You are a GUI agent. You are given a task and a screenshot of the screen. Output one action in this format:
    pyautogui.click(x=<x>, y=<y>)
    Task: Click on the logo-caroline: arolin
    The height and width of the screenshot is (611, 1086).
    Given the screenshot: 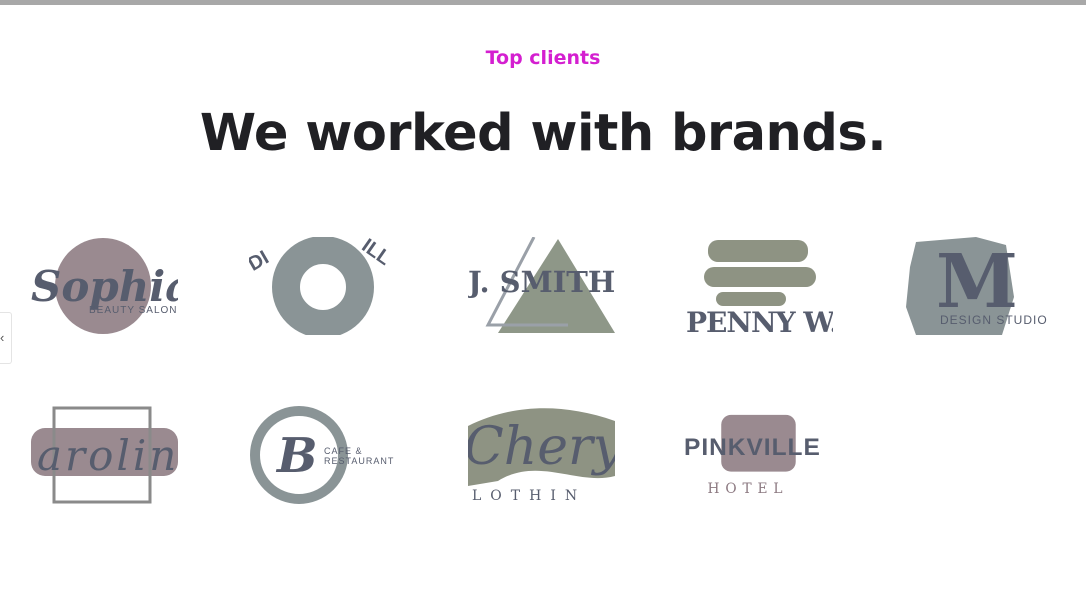 What is the action you would take?
    pyautogui.click(x=104, y=455)
    